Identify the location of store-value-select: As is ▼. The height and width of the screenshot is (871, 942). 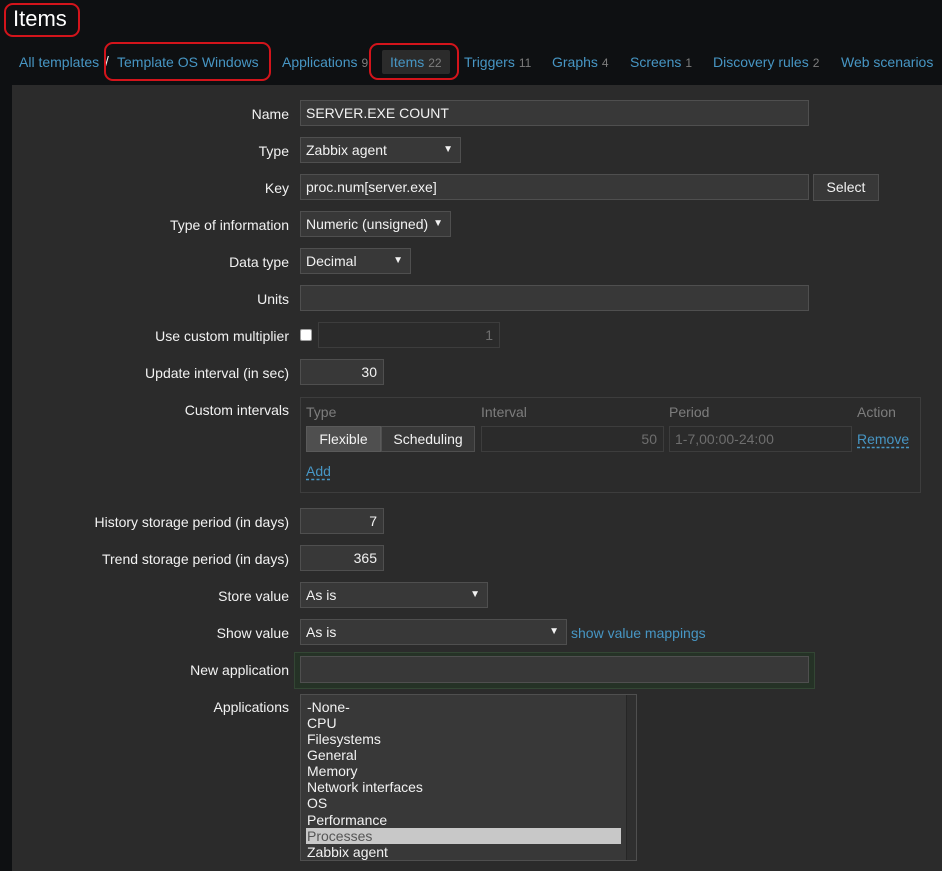
(394, 595).